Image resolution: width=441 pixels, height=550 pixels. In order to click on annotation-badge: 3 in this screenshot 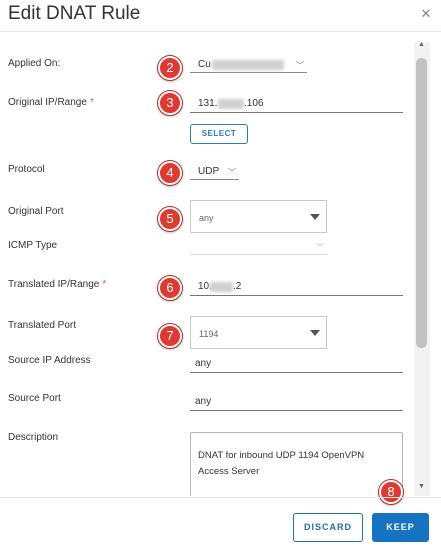, I will do `click(170, 103)`.